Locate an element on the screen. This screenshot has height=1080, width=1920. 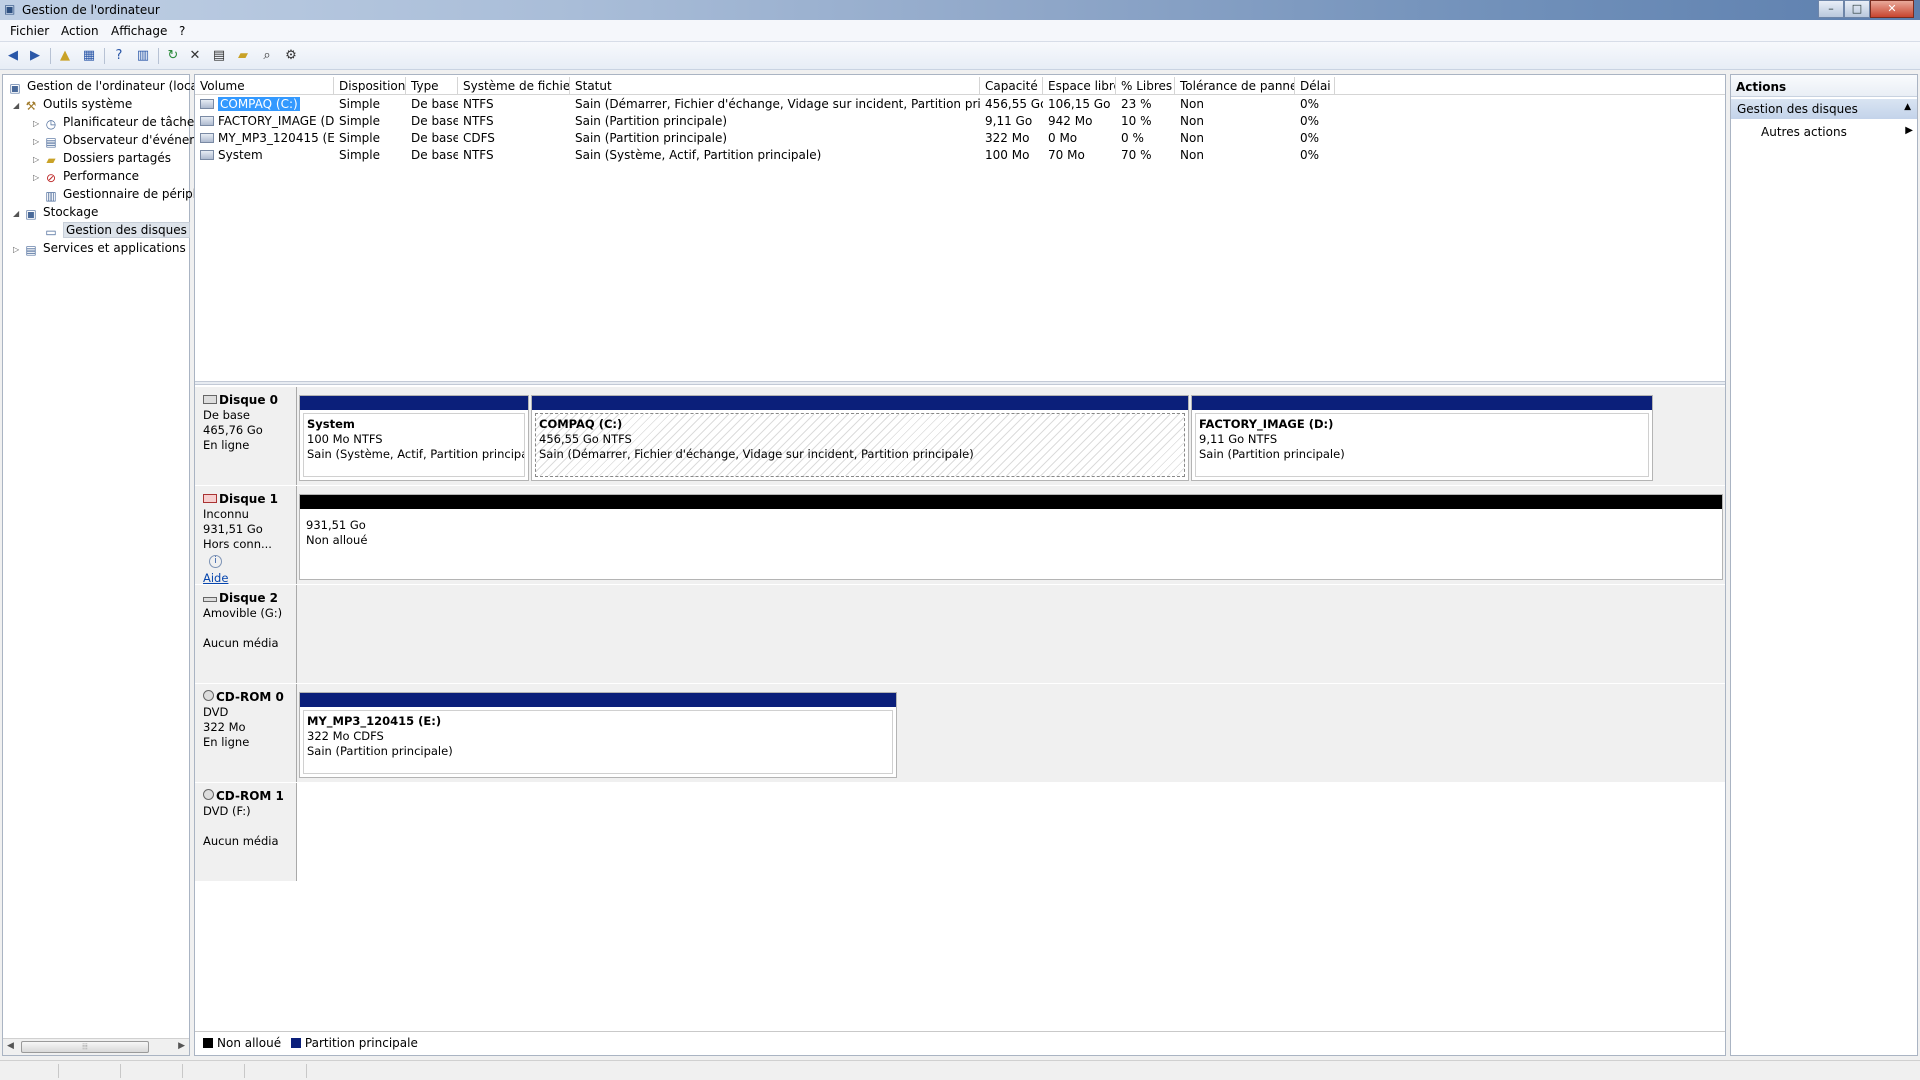
properties-icon: ▤ is located at coordinates (219, 56).